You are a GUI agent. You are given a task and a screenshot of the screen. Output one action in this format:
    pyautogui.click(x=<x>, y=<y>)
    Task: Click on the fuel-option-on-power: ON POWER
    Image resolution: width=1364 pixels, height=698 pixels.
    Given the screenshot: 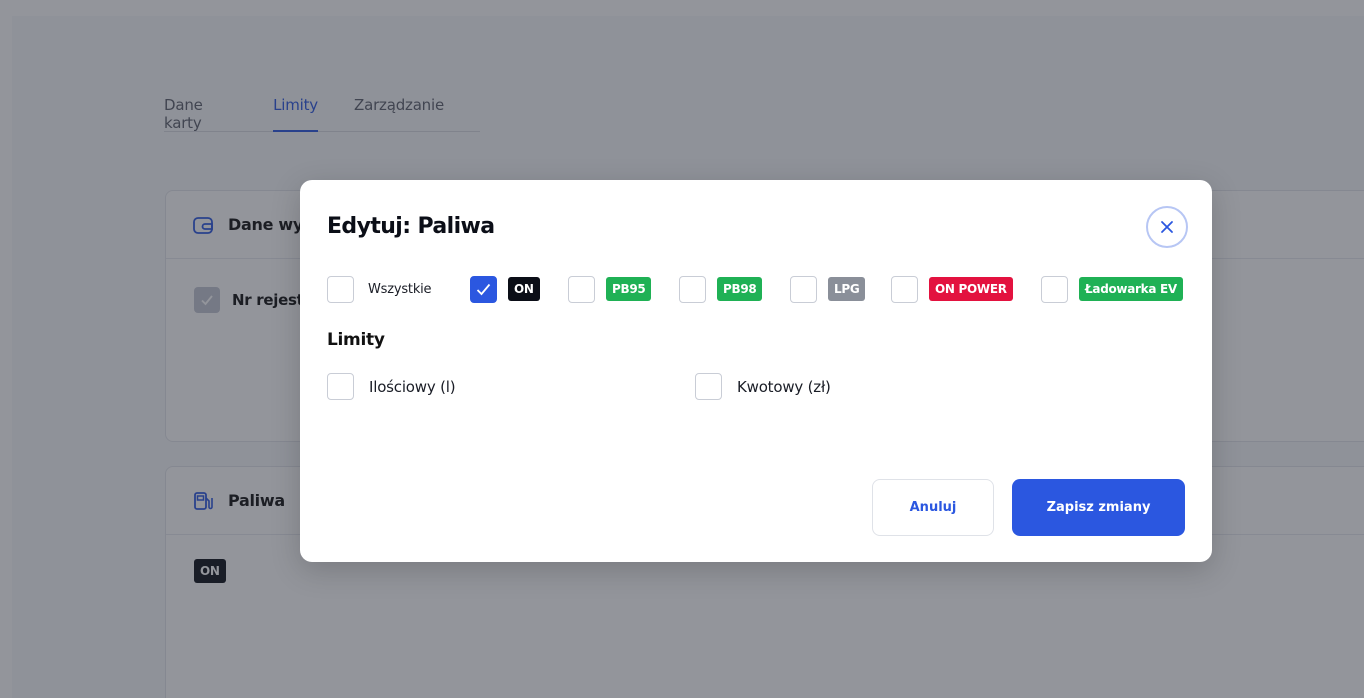 What is the action you would take?
    pyautogui.click(x=952, y=289)
    